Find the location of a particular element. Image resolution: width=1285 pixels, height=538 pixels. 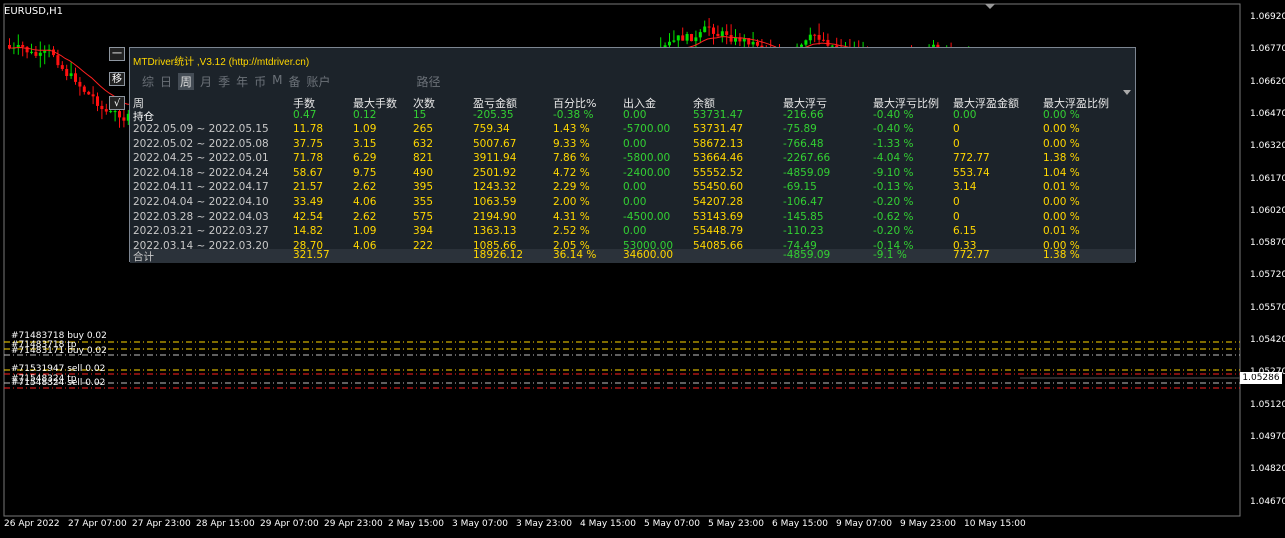

table-cell: -4859.09 is located at coordinates (807, 255).